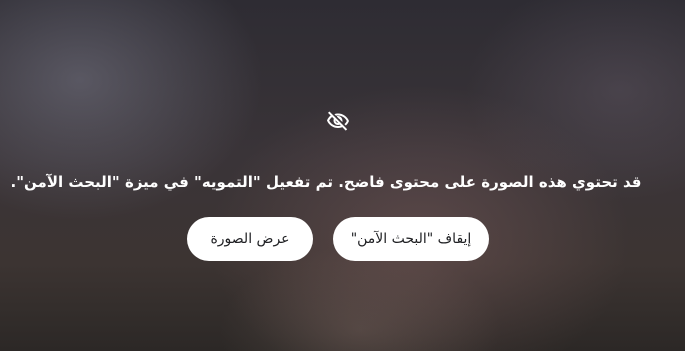 This screenshot has height=351, width=685. I want to click on show-image-button: عرض الصورة, so click(250, 239).